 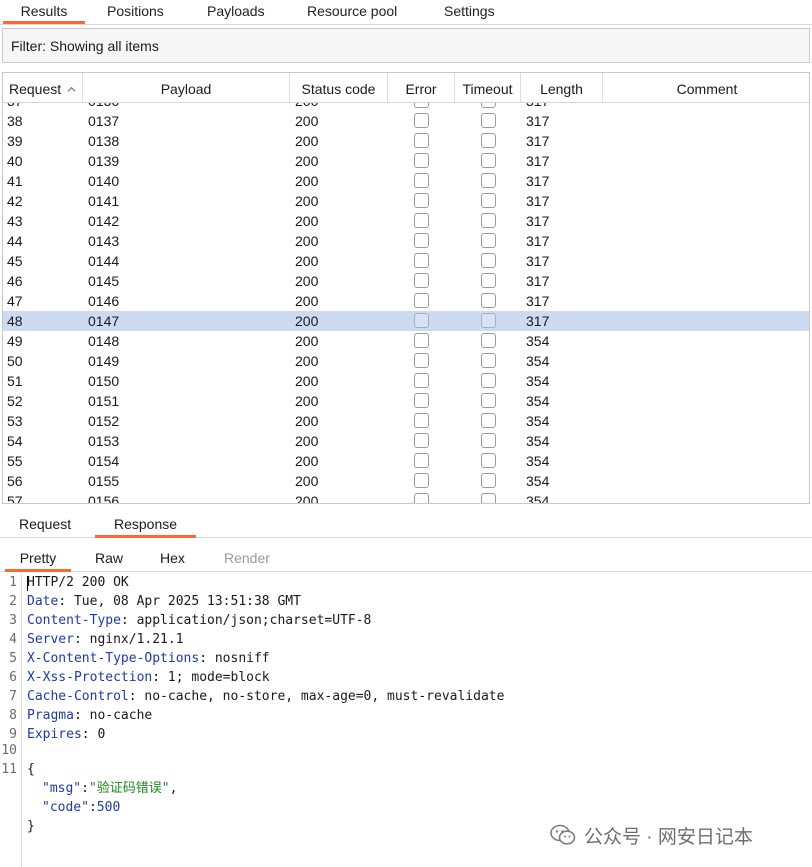 What do you see at coordinates (45, 525) in the screenshot?
I see `tab-request: Request` at bounding box center [45, 525].